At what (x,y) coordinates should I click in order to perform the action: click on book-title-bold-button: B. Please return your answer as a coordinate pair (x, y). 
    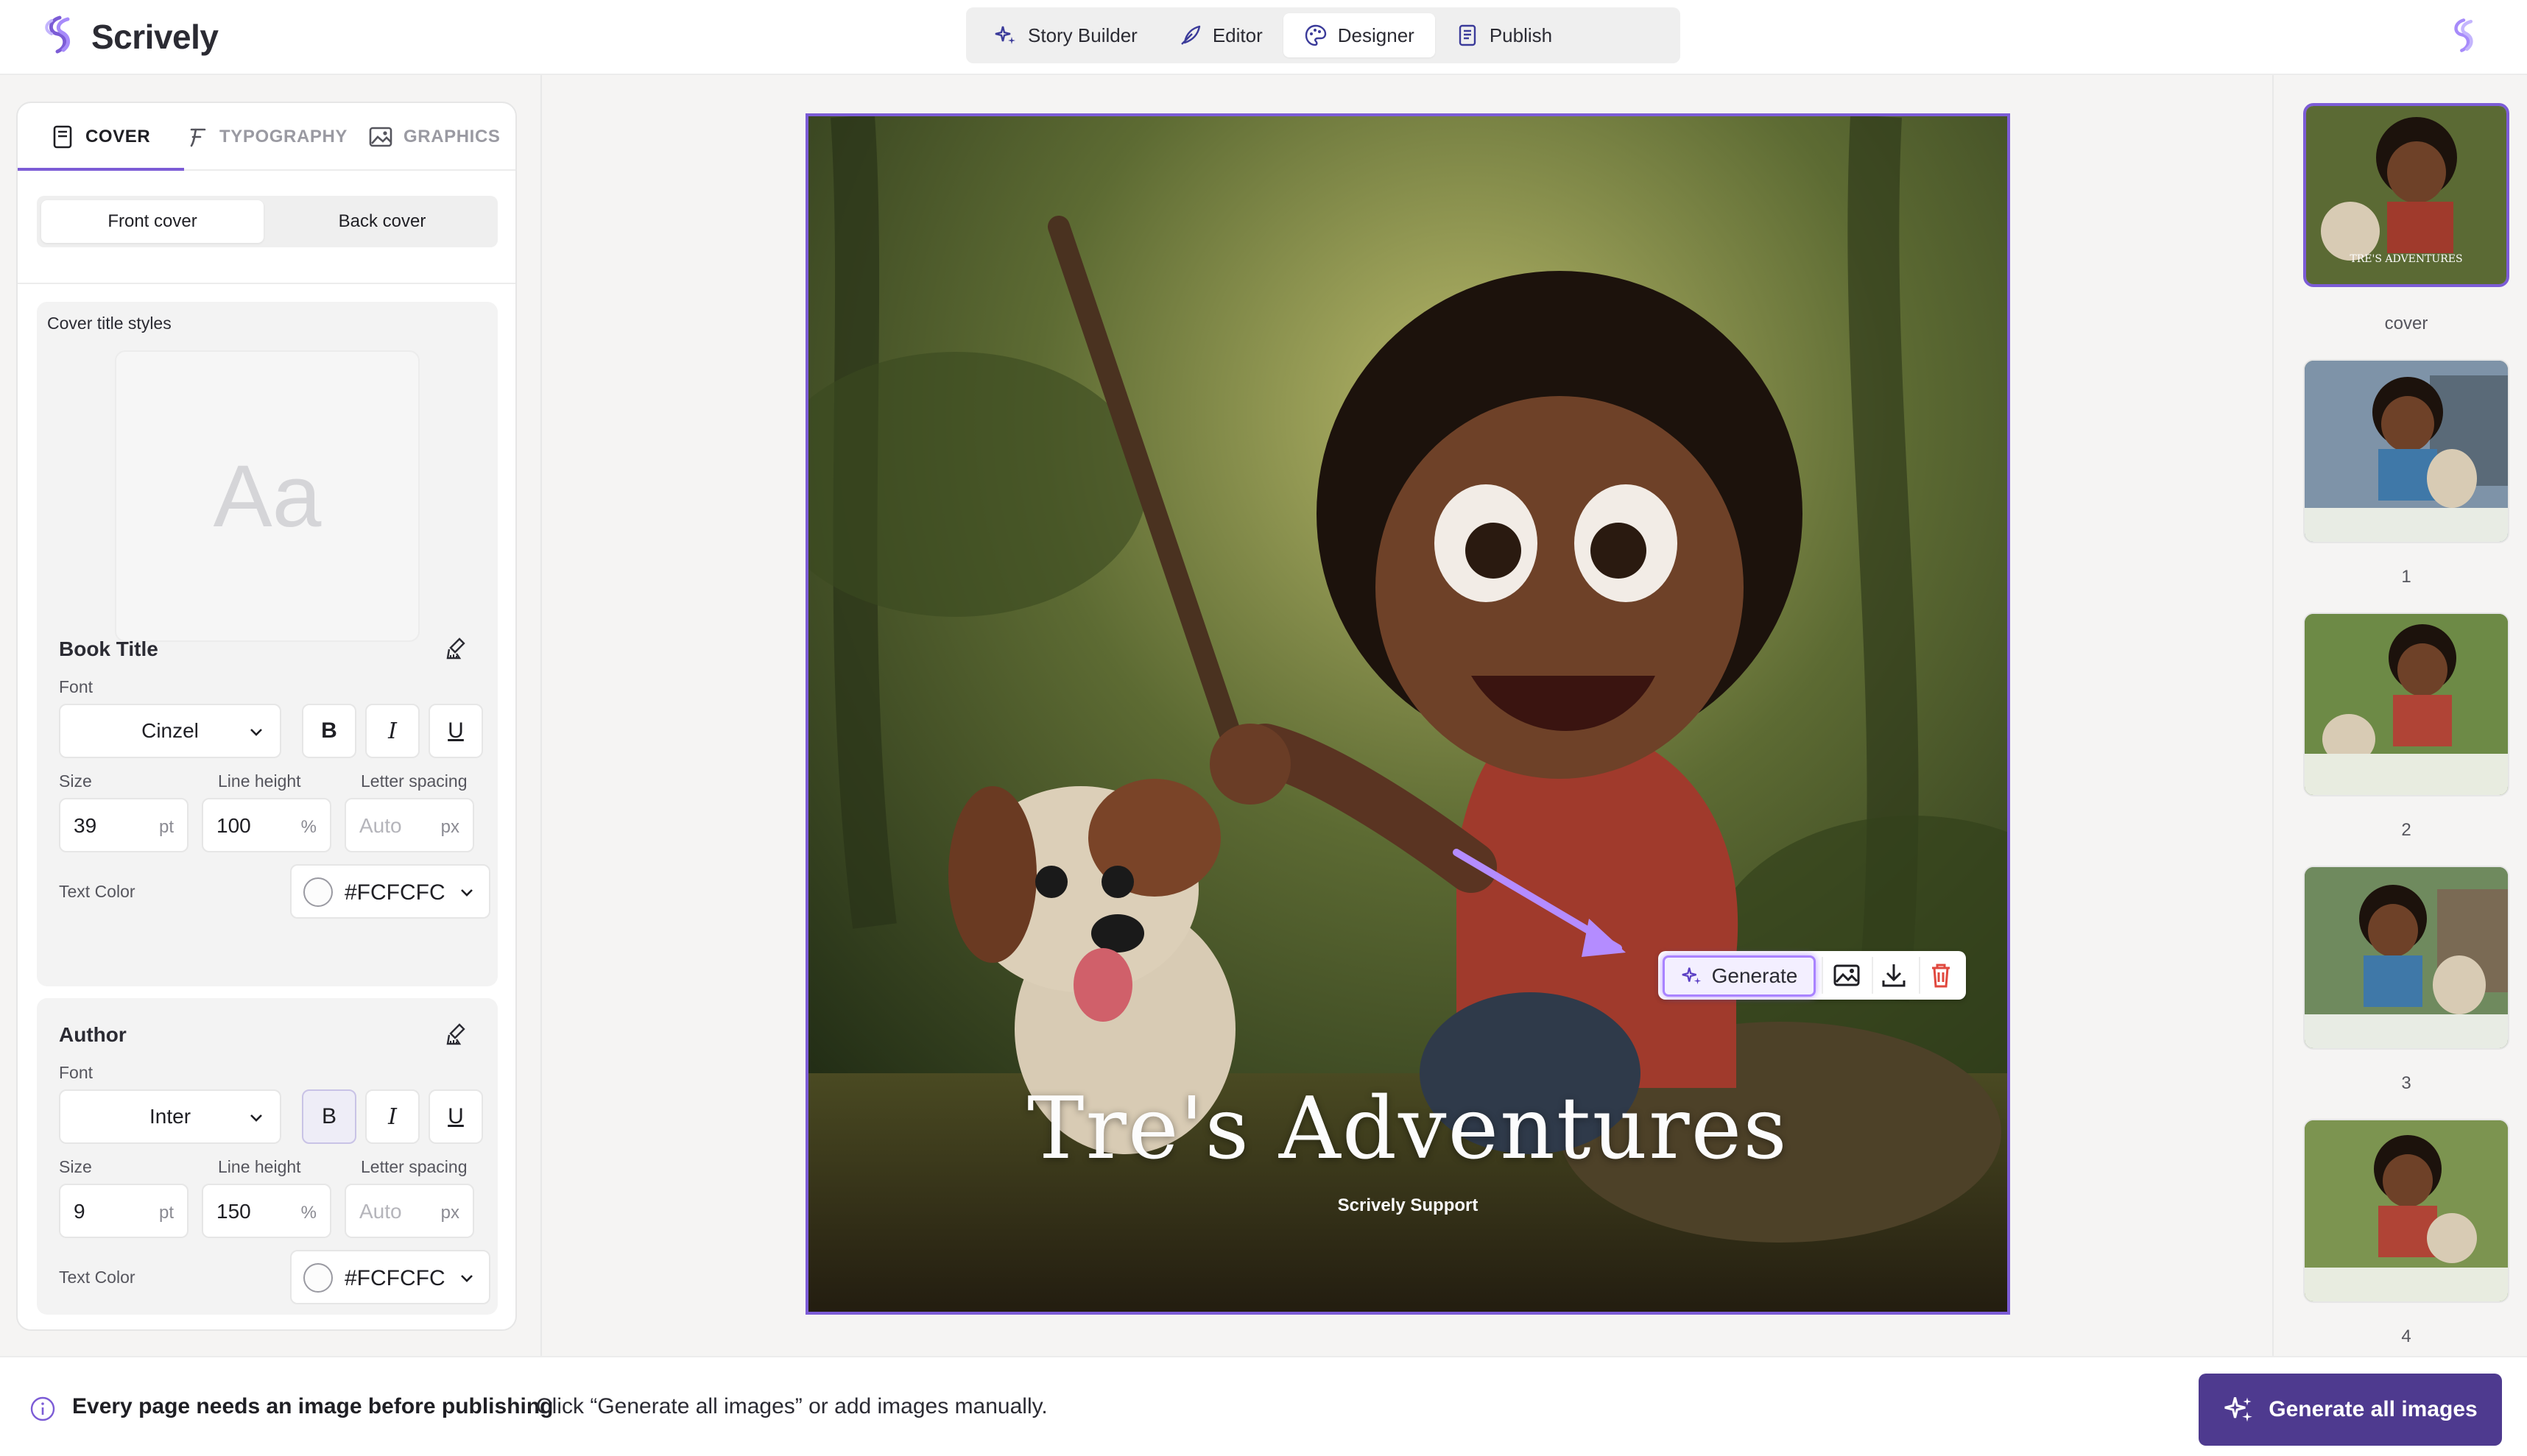
    Looking at the image, I should click on (329, 731).